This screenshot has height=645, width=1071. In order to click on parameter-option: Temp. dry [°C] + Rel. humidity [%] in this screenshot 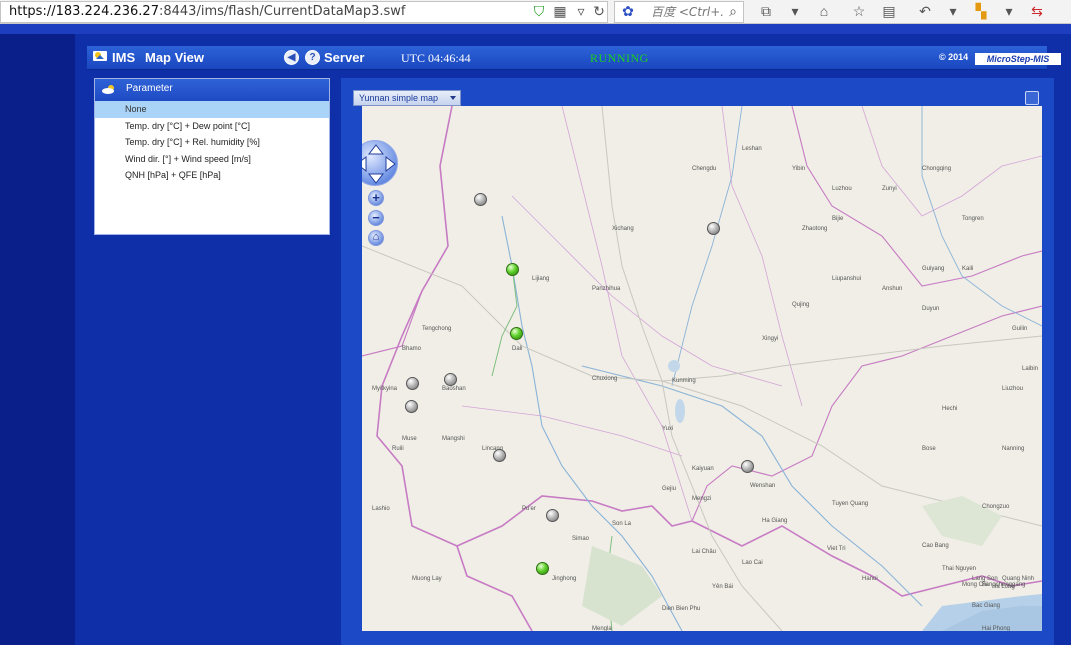, I will do `click(212, 142)`.